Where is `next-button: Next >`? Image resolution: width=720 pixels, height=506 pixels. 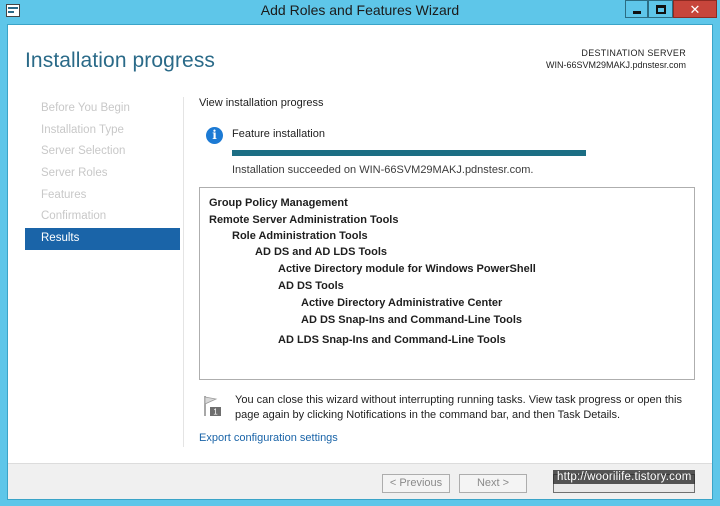
next-button: Next > is located at coordinates (493, 483).